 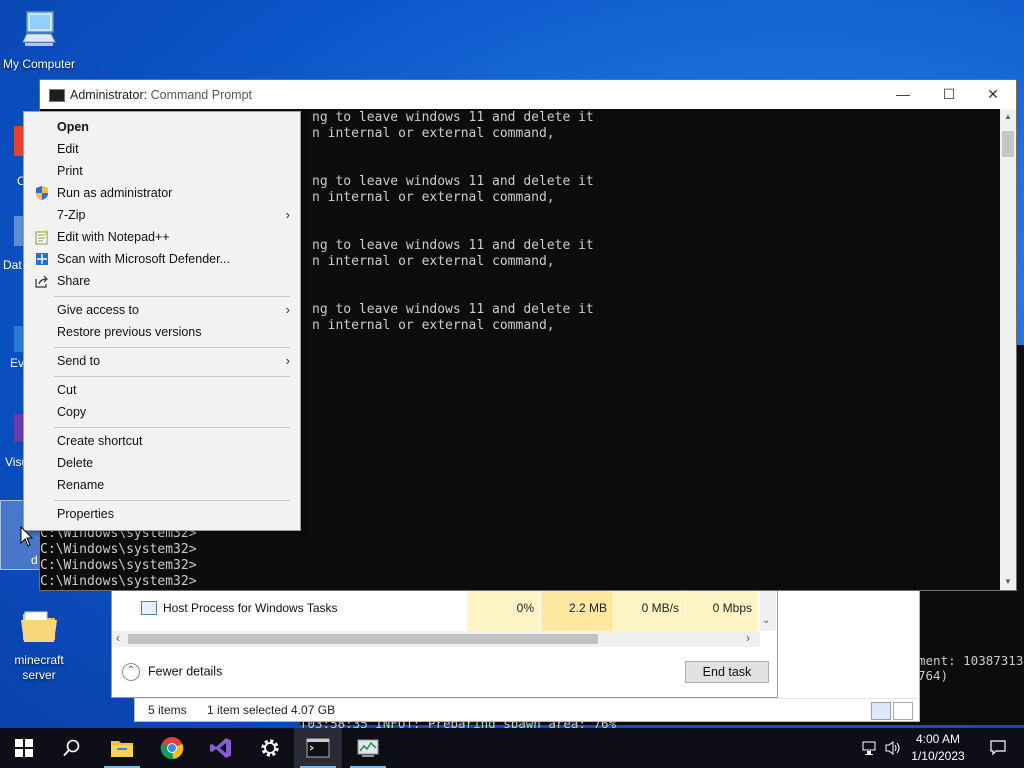 I want to click on volume-icon, so click(x=893, y=748).